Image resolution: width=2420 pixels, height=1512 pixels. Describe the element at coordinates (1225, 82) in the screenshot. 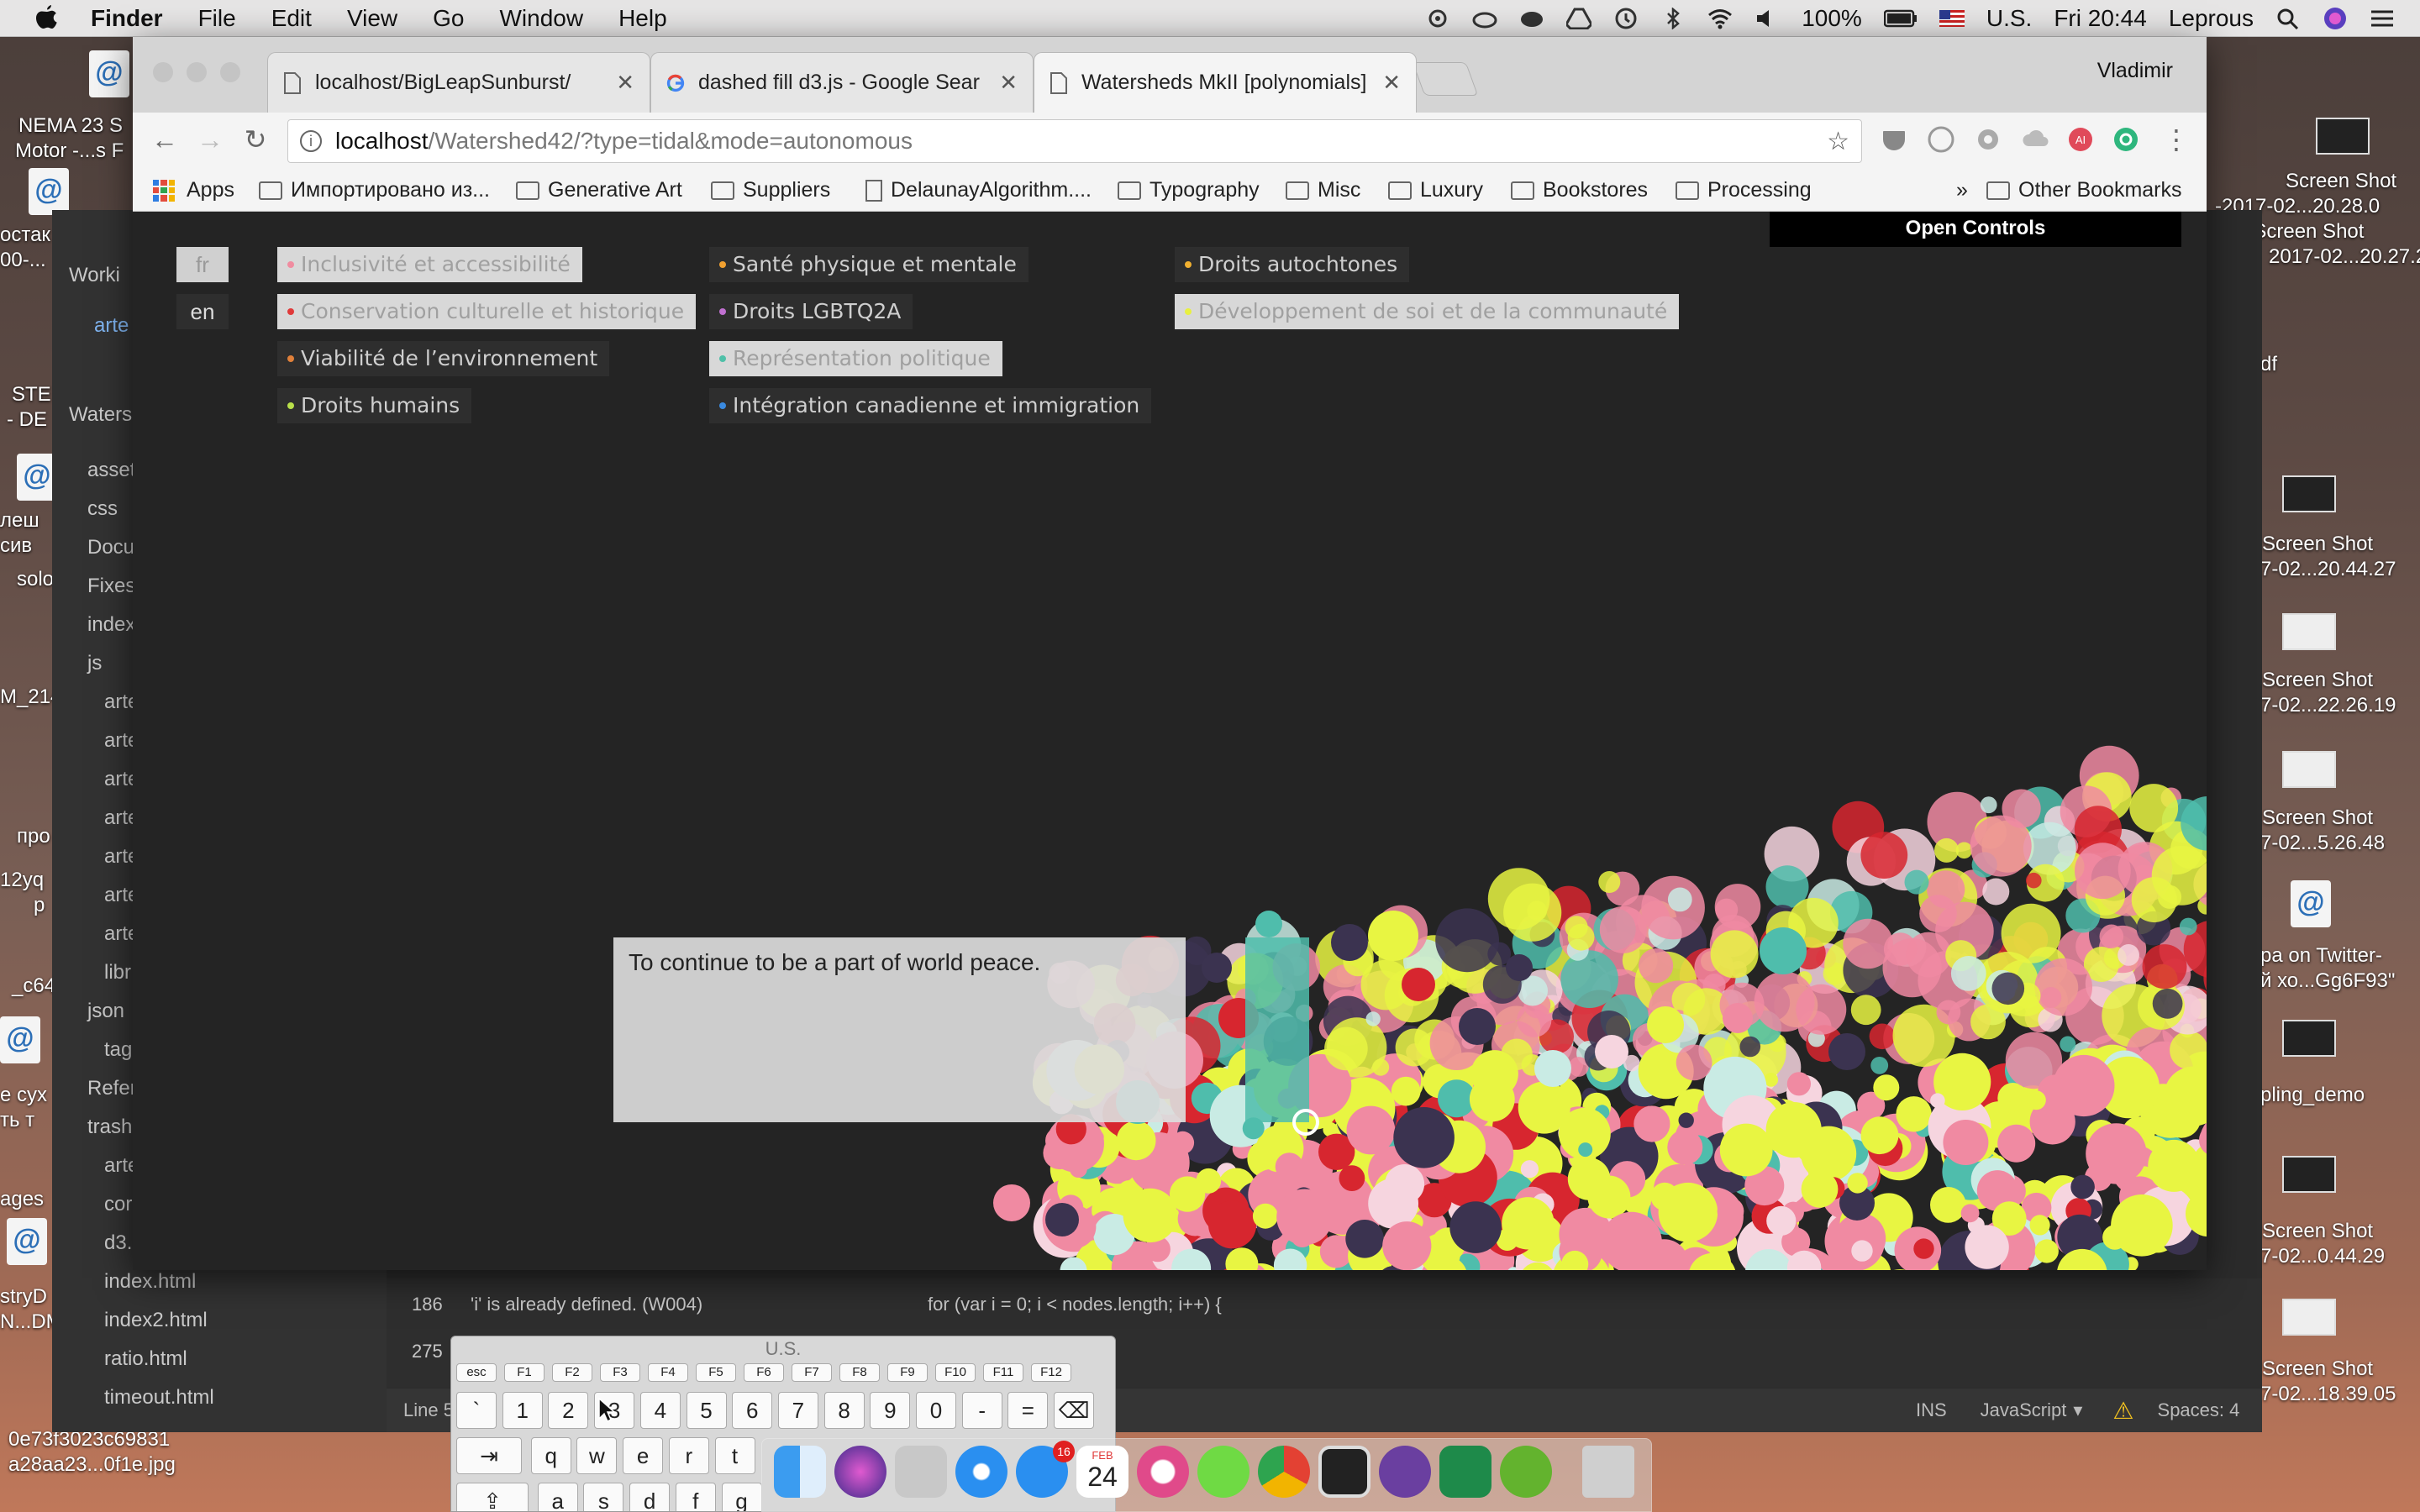

I see `tab-watersheds: Watersheds MkII [polynomials] ✕` at that location.